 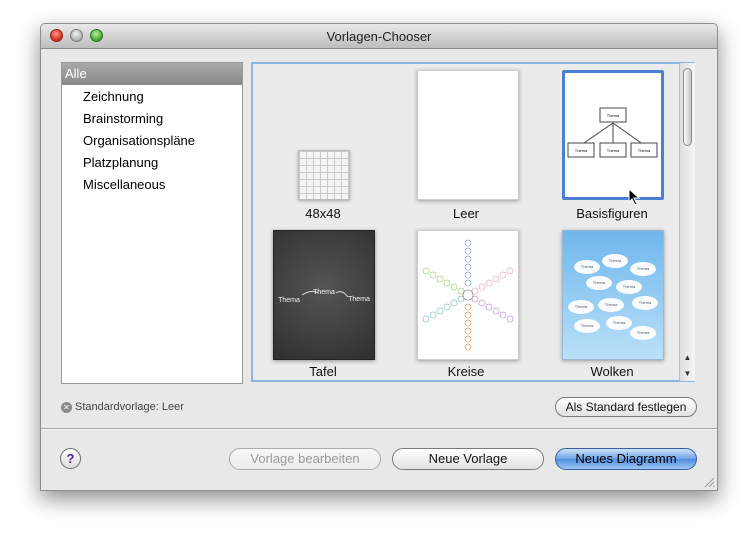 I want to click on grid-thumbnail, so click(x=324, y=175).